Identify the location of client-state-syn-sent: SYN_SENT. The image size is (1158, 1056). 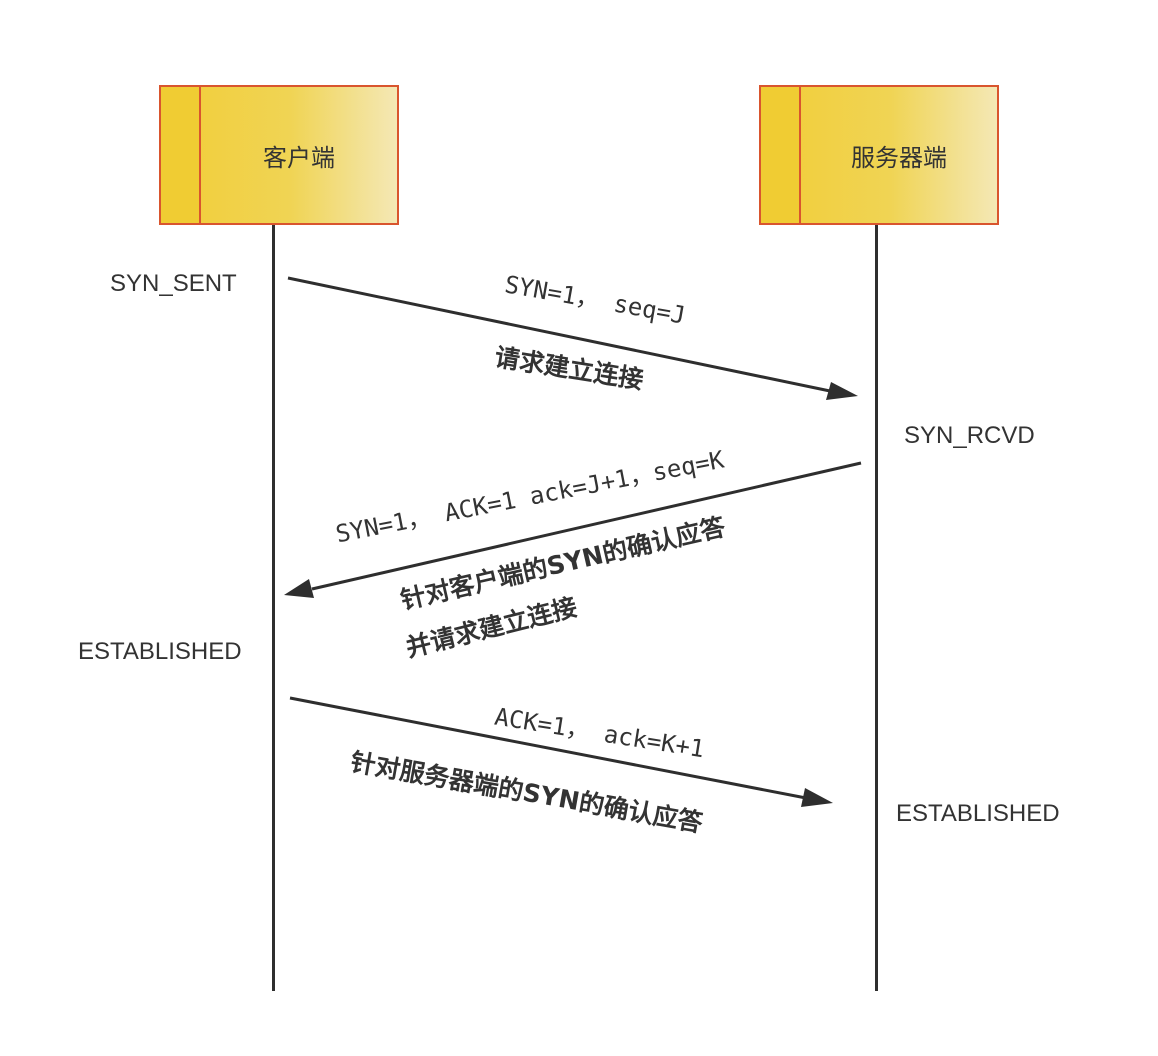
(173, 283).